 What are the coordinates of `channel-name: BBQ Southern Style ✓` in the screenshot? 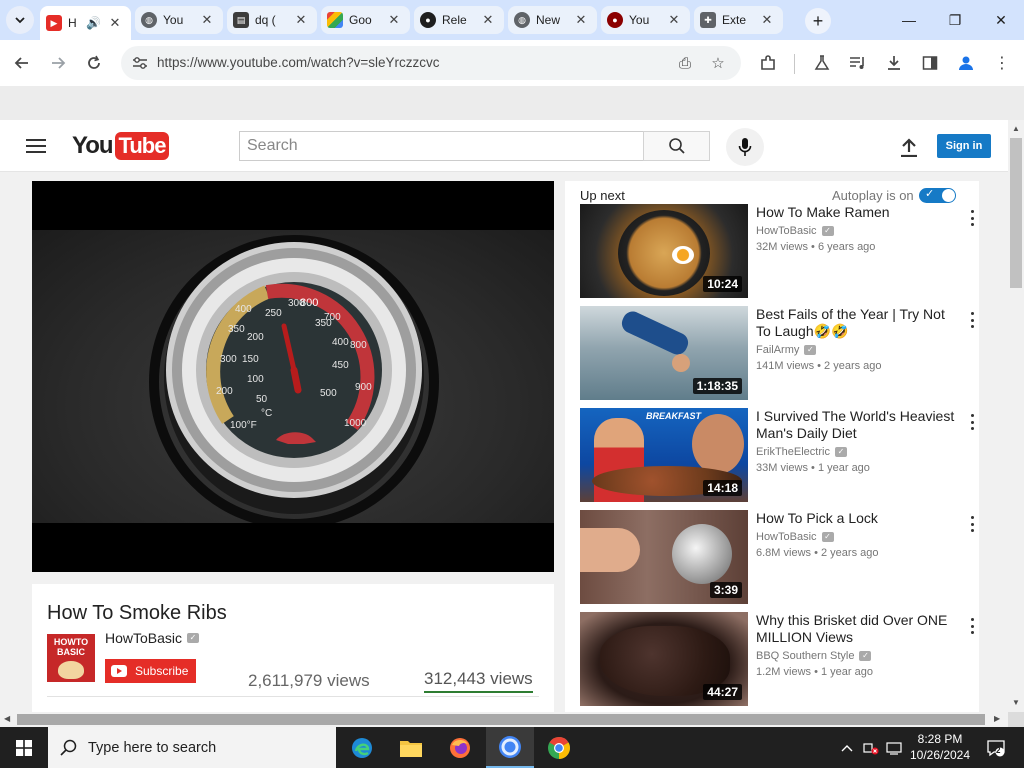 It's located at (814, 656).